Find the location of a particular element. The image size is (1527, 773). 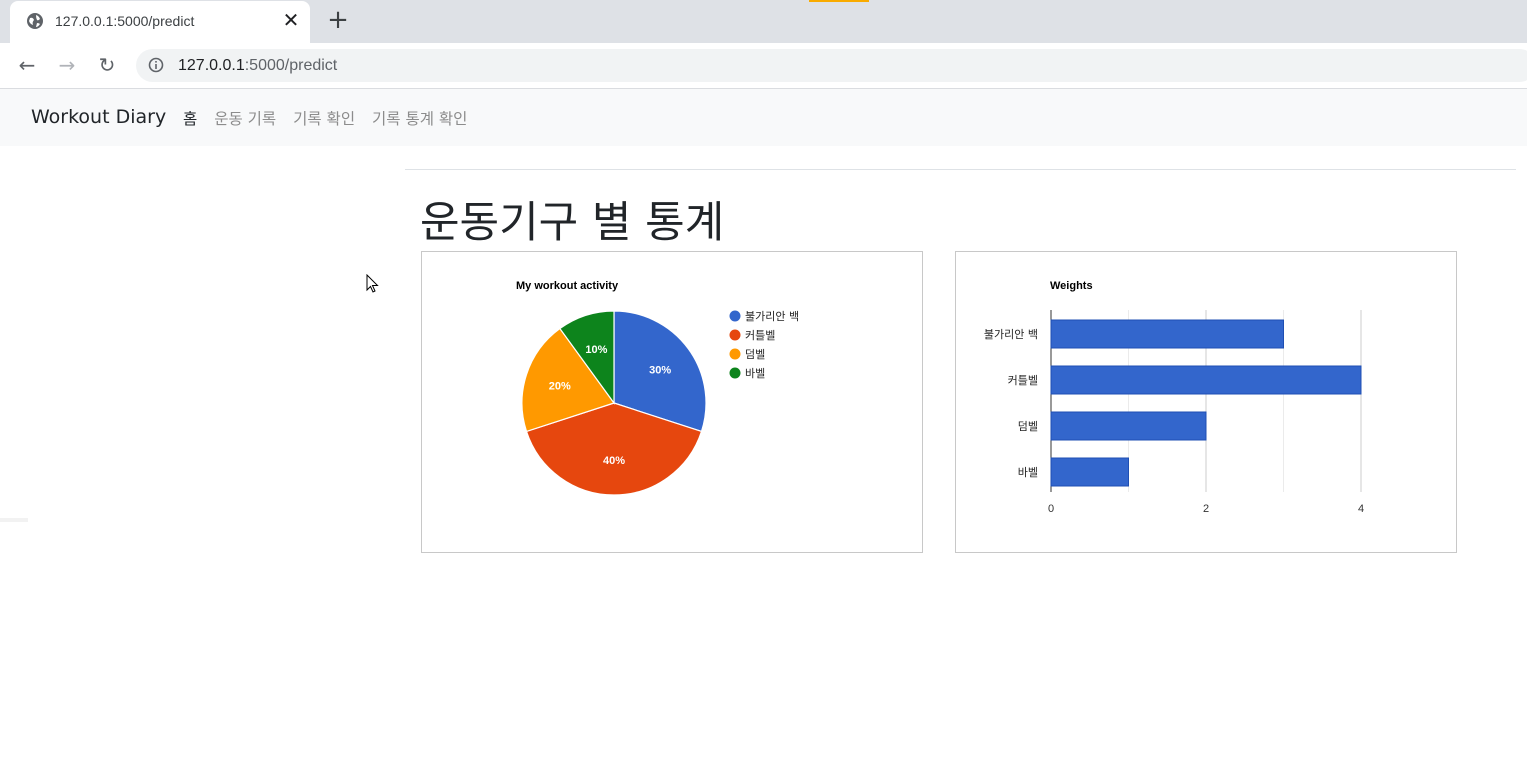

nav-link-home: 홈 is located at coordinates (190, 119).